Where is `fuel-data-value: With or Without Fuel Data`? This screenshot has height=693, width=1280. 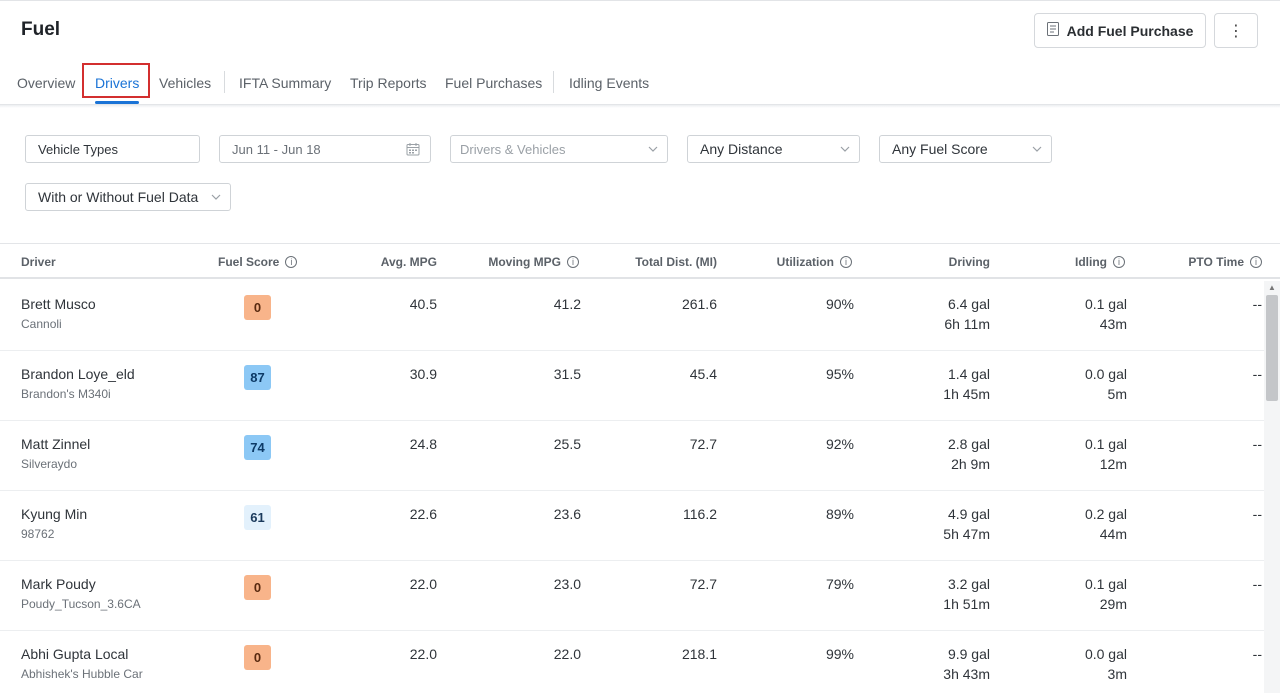 fuel-data-value: With or Without Fuel Data is located at coordinates (118, 197).